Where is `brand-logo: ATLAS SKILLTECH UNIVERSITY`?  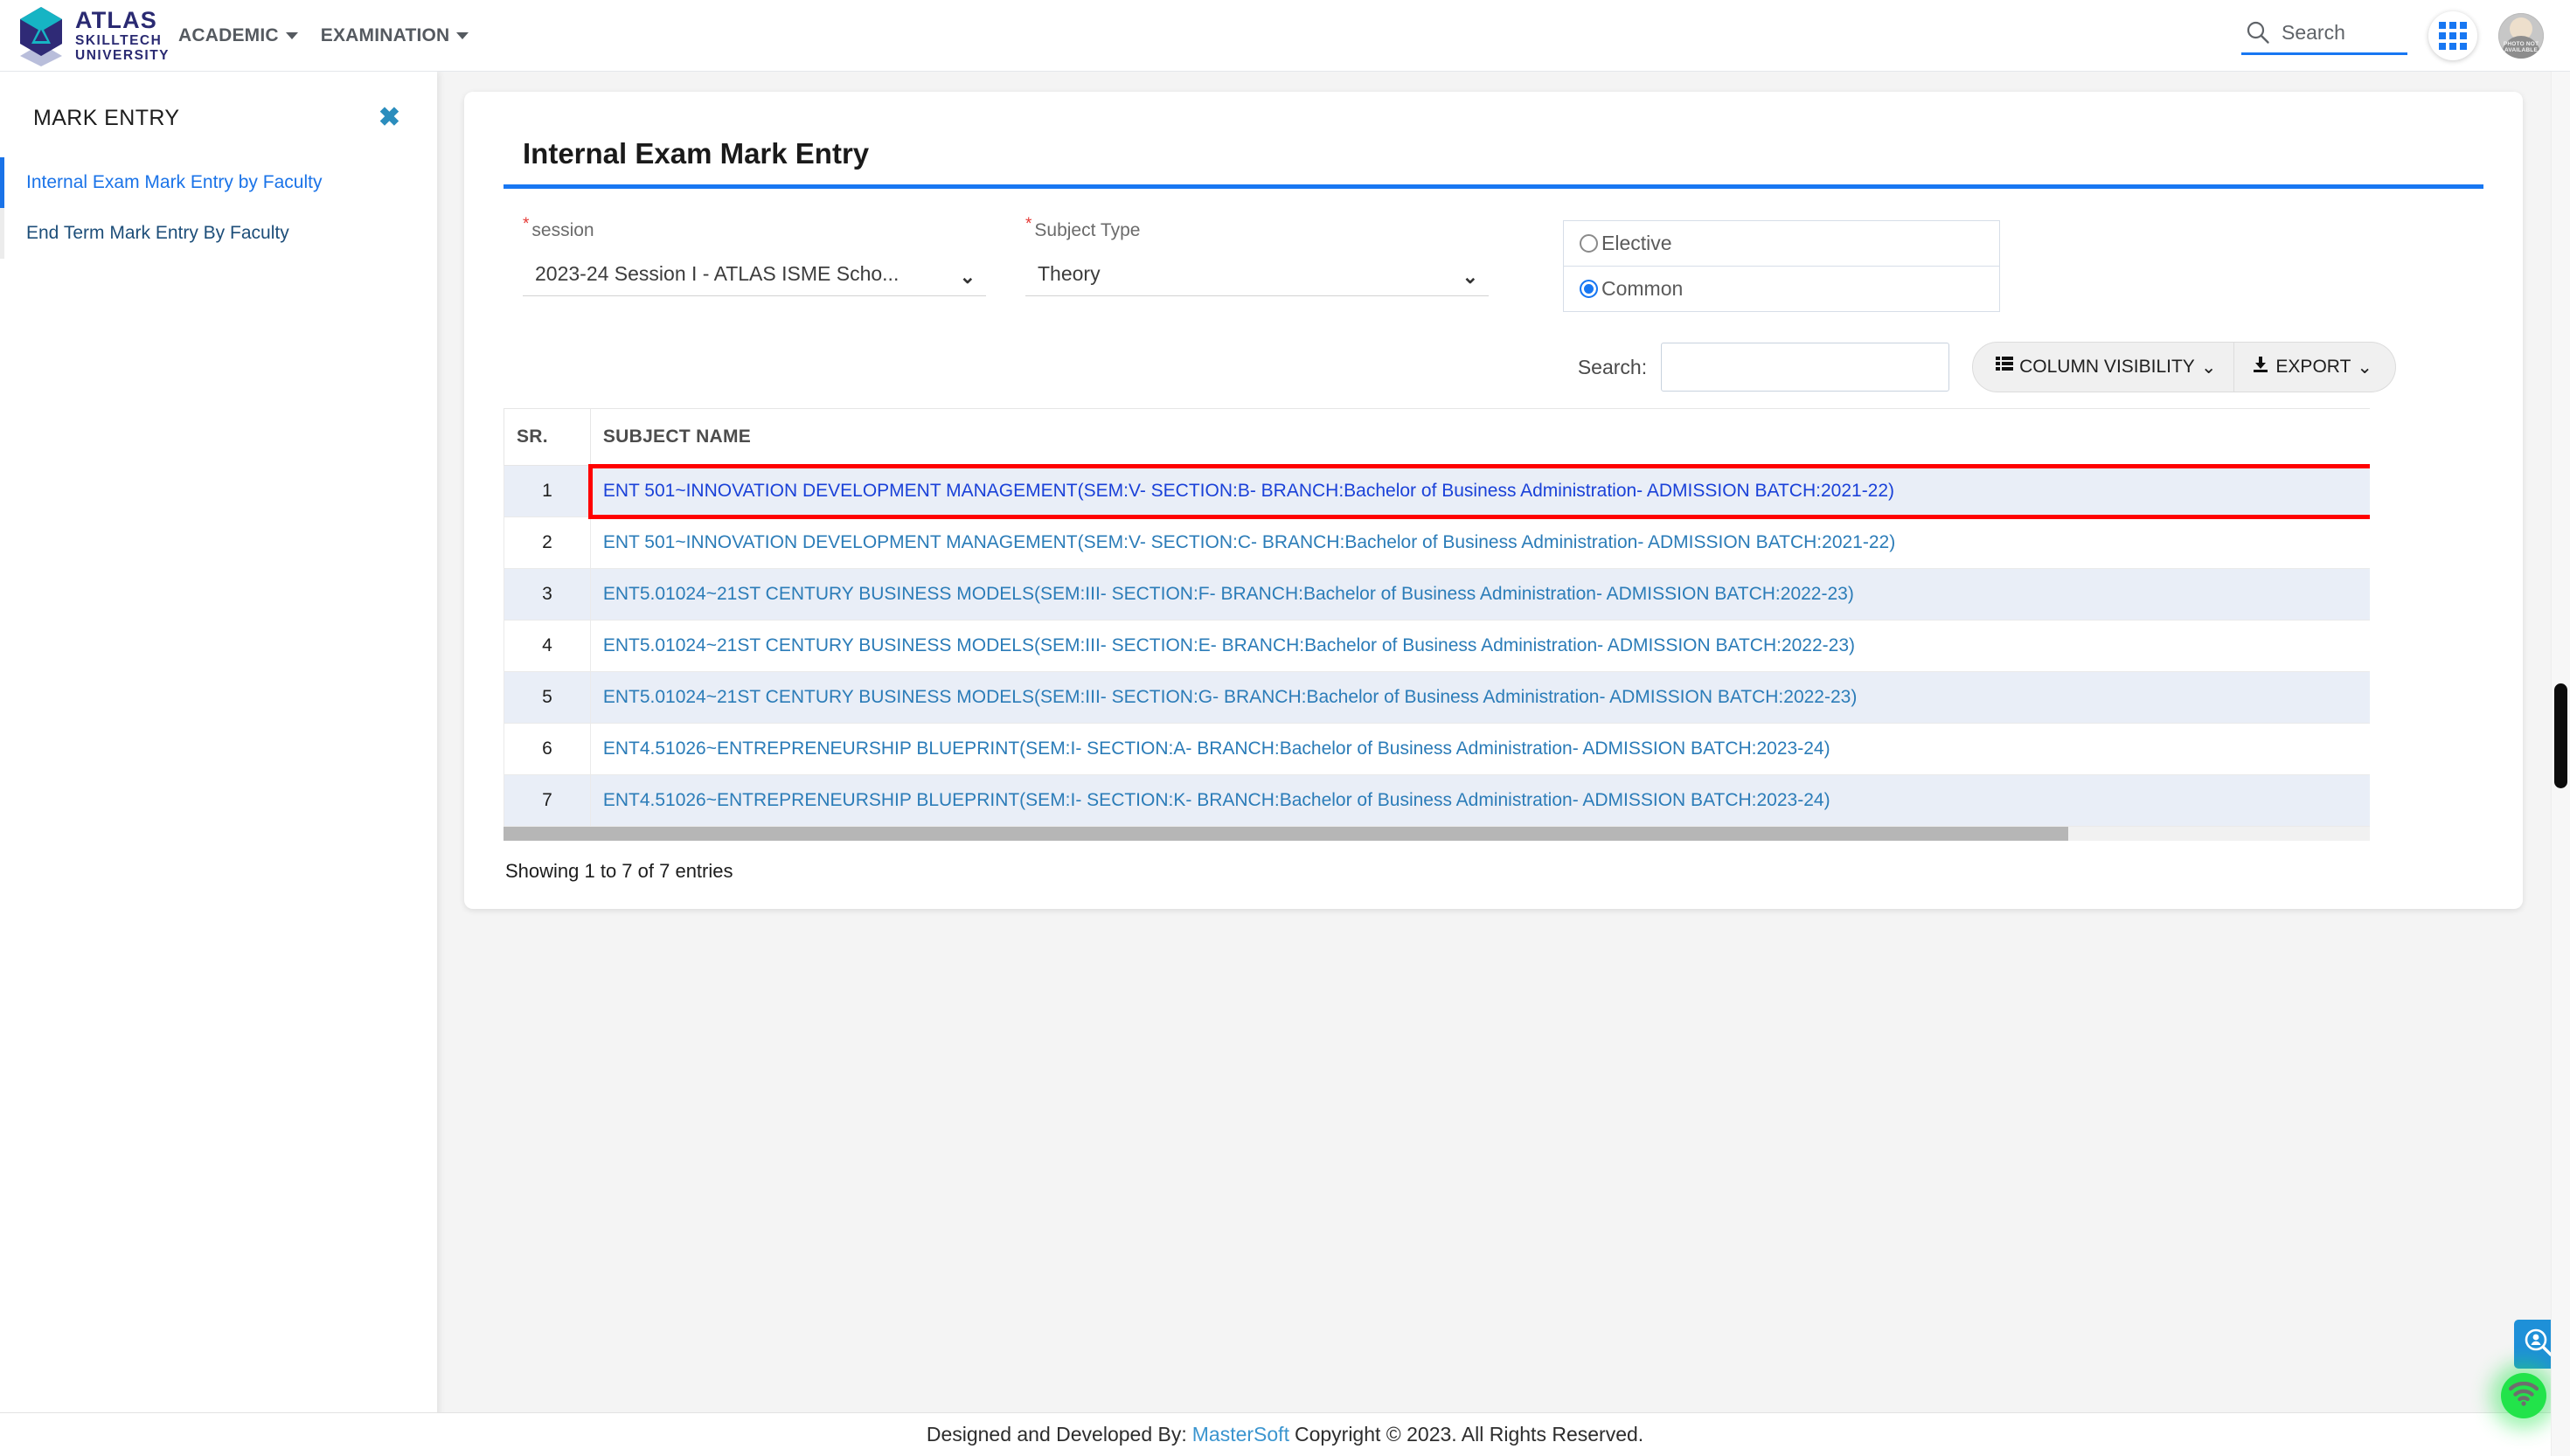 brand-logo: ATLAS SKILLTECH UNIVERSITY is located at coordinates (84, 35).